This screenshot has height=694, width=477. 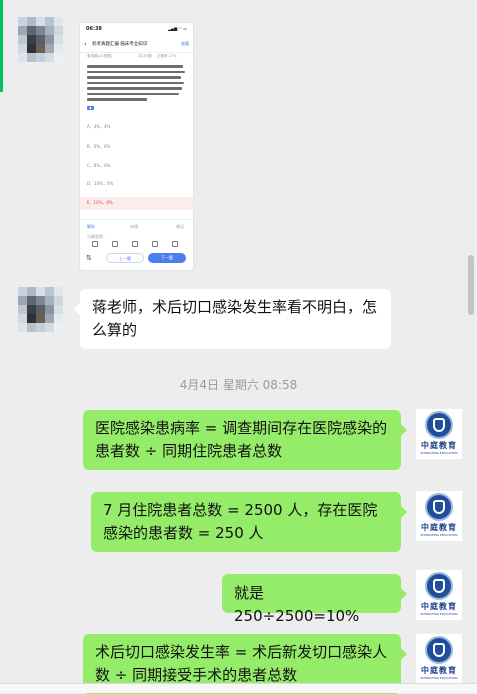 What do you see at coordinates (99, 56) in the screenshot?
I see `screenshot-meta-left: 单选题(A1型题)` at bounding box center [99, 56].